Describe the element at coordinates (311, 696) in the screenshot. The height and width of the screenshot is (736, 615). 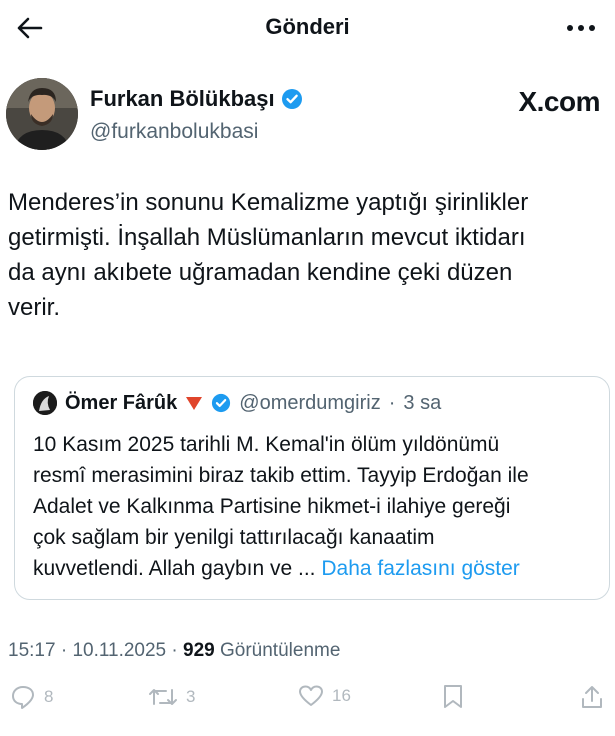
I see `heart-icon` at that location.